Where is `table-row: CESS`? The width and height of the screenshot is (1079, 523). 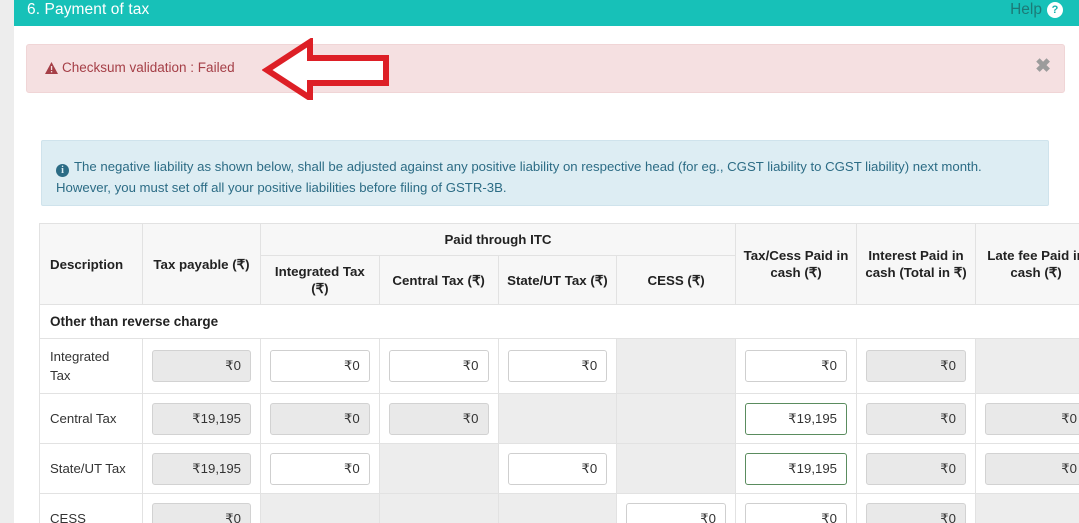 table-row: CESS is located at coordinates (559, 508).